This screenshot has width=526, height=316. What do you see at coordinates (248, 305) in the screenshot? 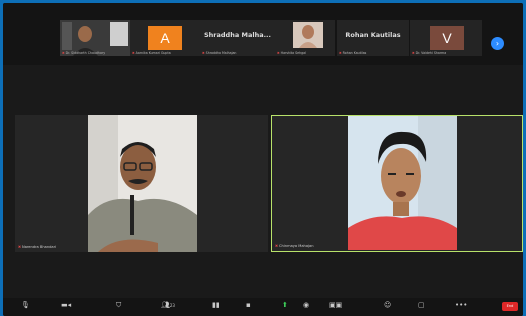
I see `chat-icon: ▪` at bounding box center [248, 305].